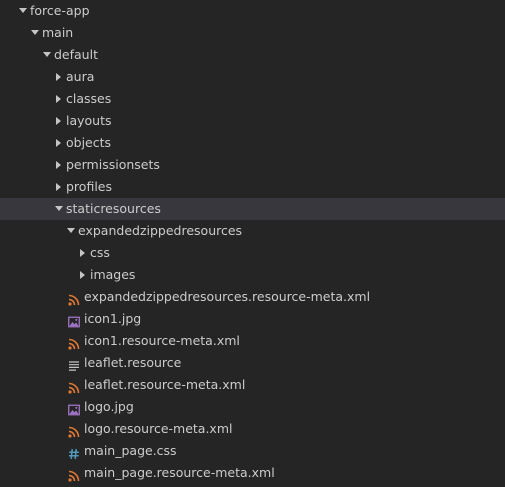 Image resolution: width=505 pixels, height=487 pixels. Describe the element at coordinates (252, 341) in the screenshot. I see `tree-file-row: icon1.resource-meta.xml` at that location.